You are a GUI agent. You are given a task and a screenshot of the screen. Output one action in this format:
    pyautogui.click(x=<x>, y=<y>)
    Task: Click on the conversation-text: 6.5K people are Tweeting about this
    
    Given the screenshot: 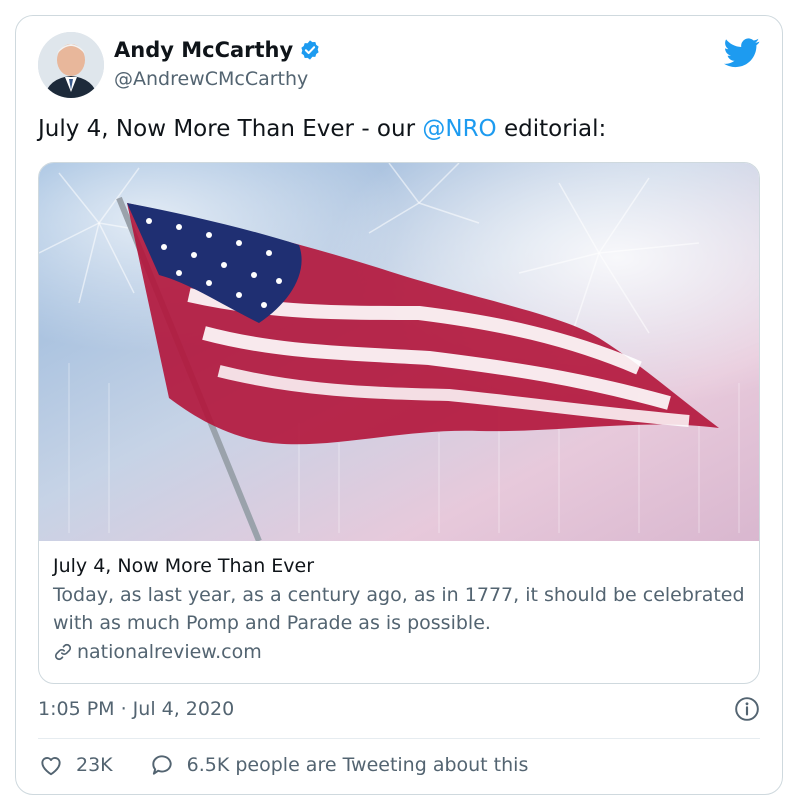 What is the action you would take?
    pyautogui.click(x=357, y=765)
    